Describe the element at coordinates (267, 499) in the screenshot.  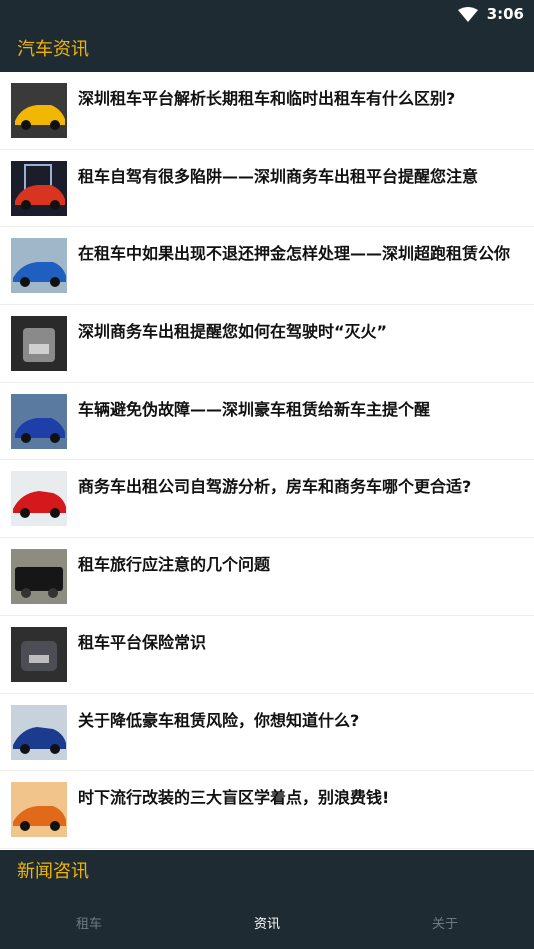
I see `list-item: 商务车出租公司自驾游分析，房车和商务车哪个更合适?` at that location.